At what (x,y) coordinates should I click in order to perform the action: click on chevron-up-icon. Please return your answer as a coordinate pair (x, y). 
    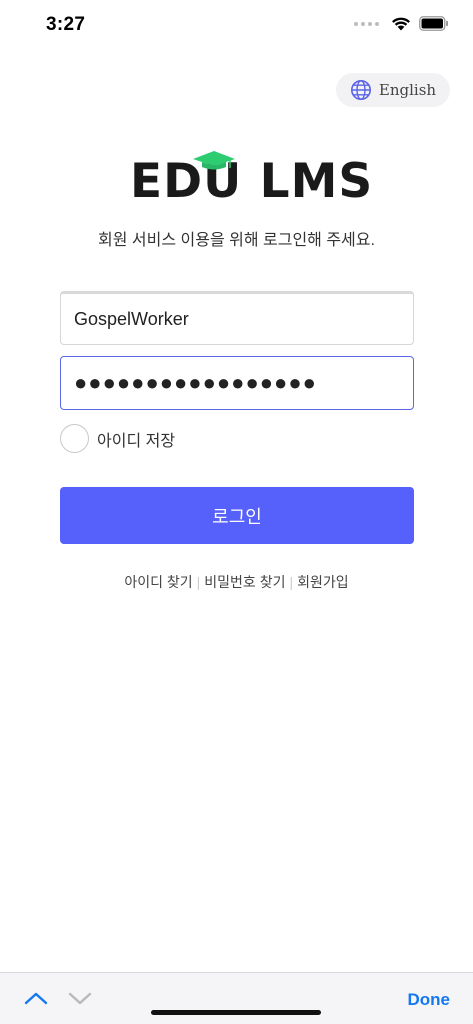
    Looking at the image, I should click on (36, 998).